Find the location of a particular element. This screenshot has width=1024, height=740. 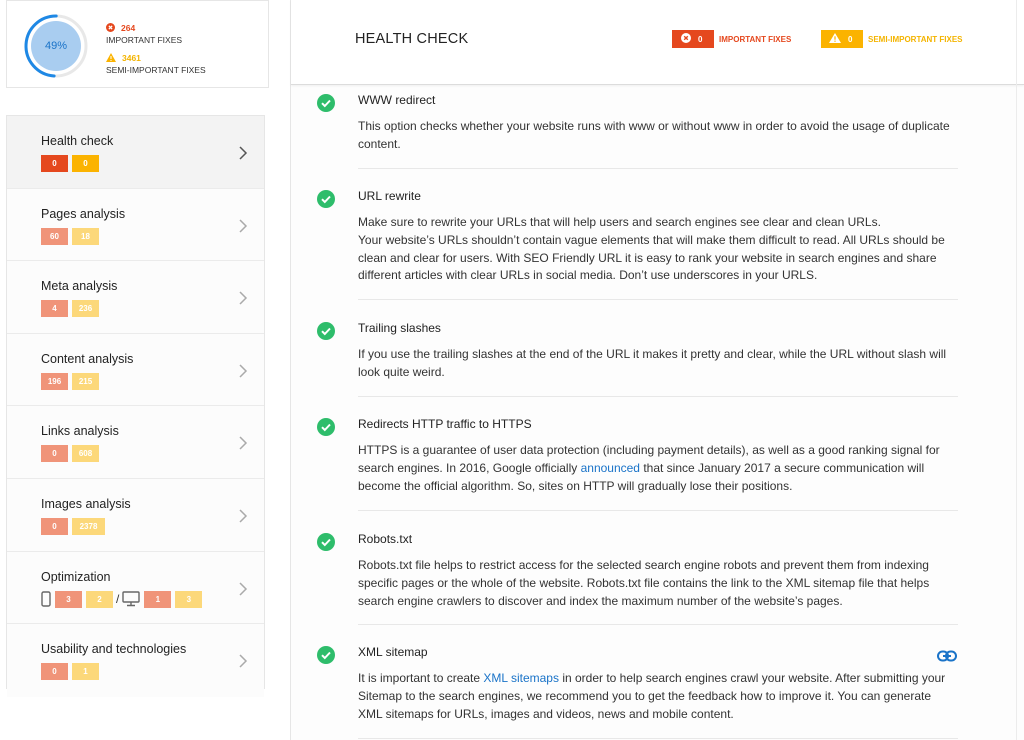

important-badge: 60 is located at coordinates (54, 236).